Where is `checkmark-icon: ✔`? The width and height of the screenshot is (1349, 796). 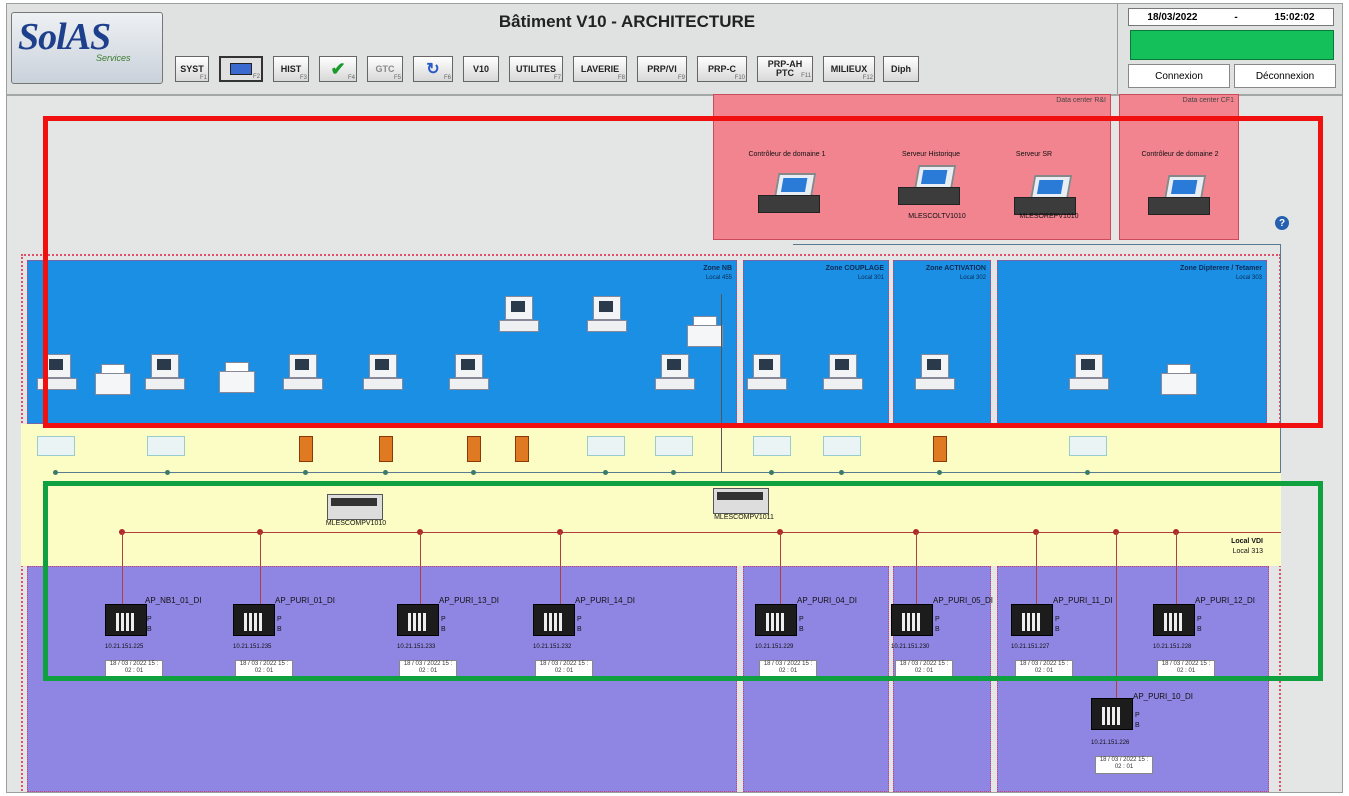 checkmark-icon: ✔ is located at coordinates (338, 68).